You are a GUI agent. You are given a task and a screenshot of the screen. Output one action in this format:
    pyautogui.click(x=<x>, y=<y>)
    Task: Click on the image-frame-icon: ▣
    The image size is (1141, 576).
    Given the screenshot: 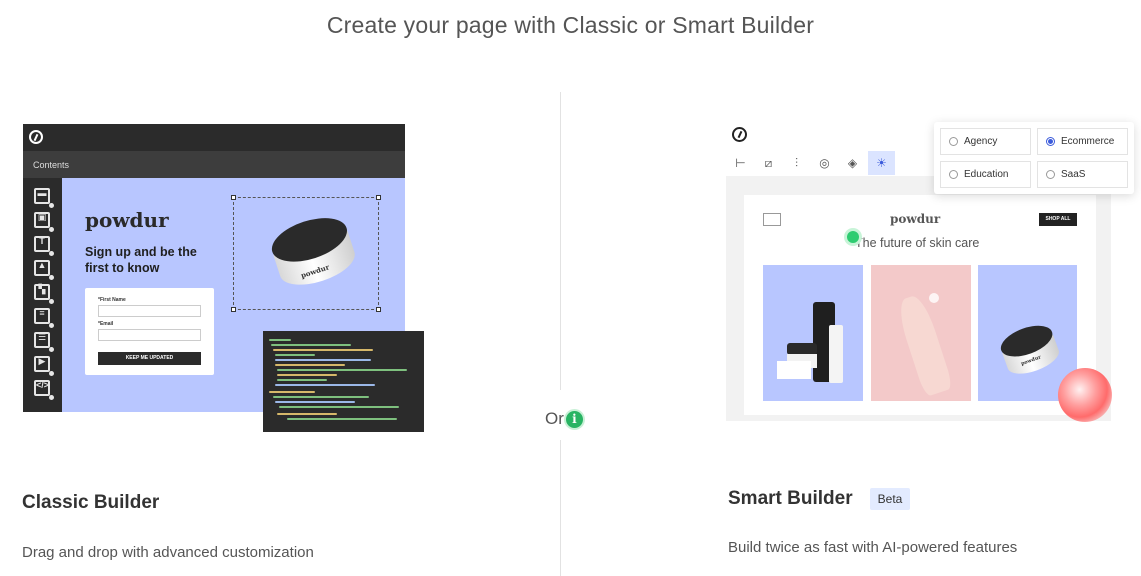 What is the action you would take?
    pyautogui.click(x=44, y=222)
    